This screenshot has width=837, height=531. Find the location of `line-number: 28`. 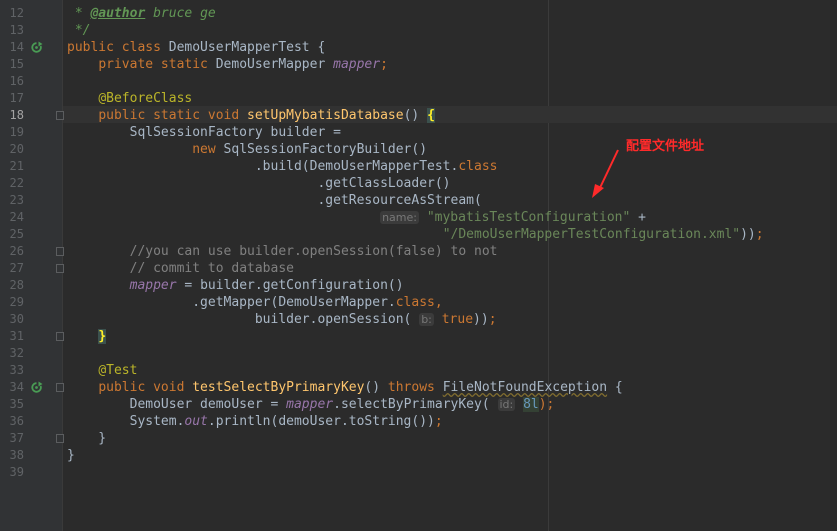

line-number: 28 is located at coordinates (16, 285).